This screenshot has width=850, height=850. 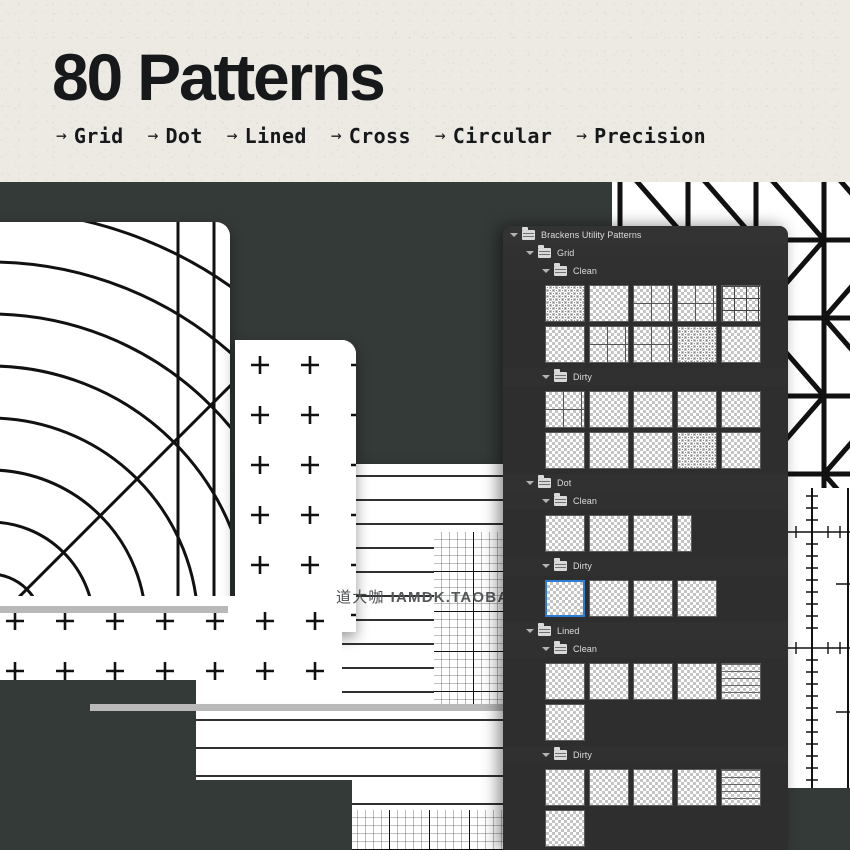 I want to click on pattern-swatch-cross, so click(x=295, y=486).